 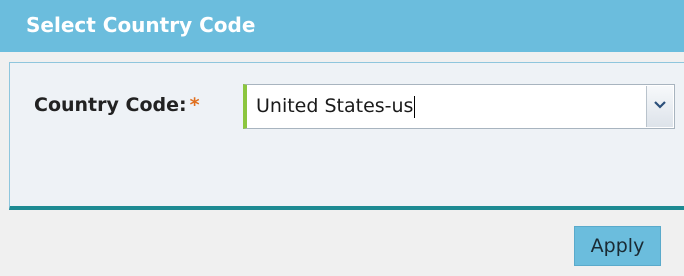 I want to click on country-code-value-text: United States-us, so click(x=335, y=106).